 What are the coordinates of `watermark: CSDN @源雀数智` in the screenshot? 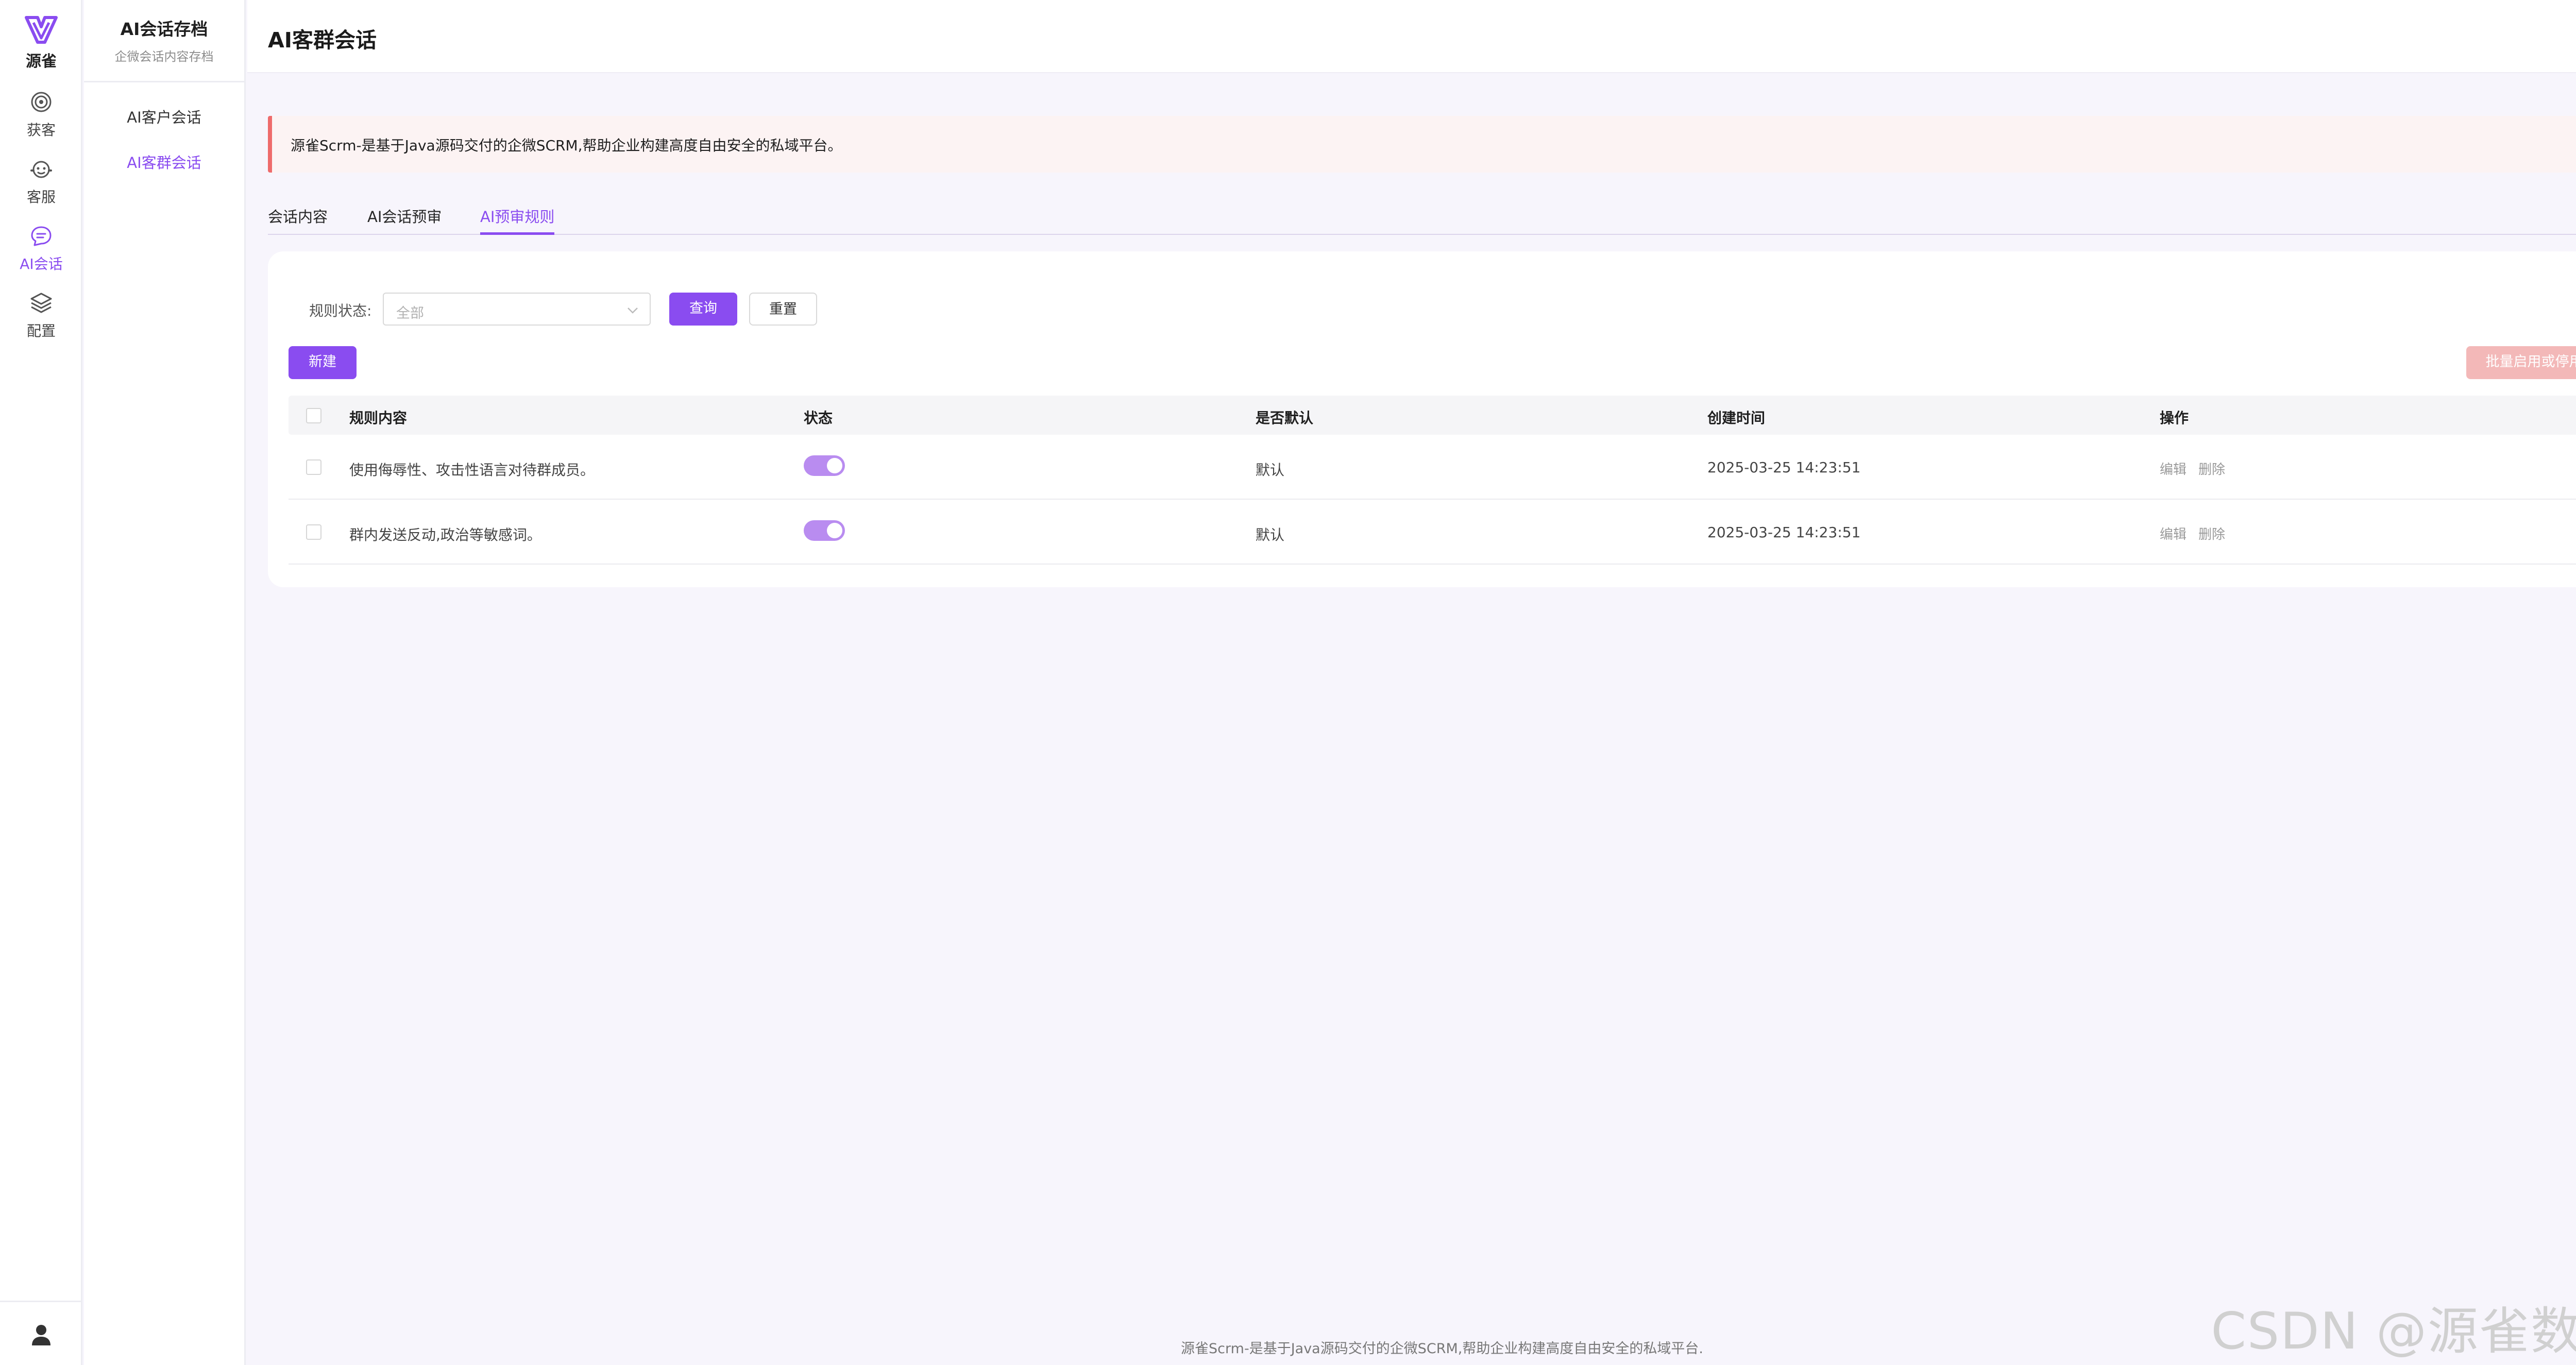 It's located at (2394, 1331).